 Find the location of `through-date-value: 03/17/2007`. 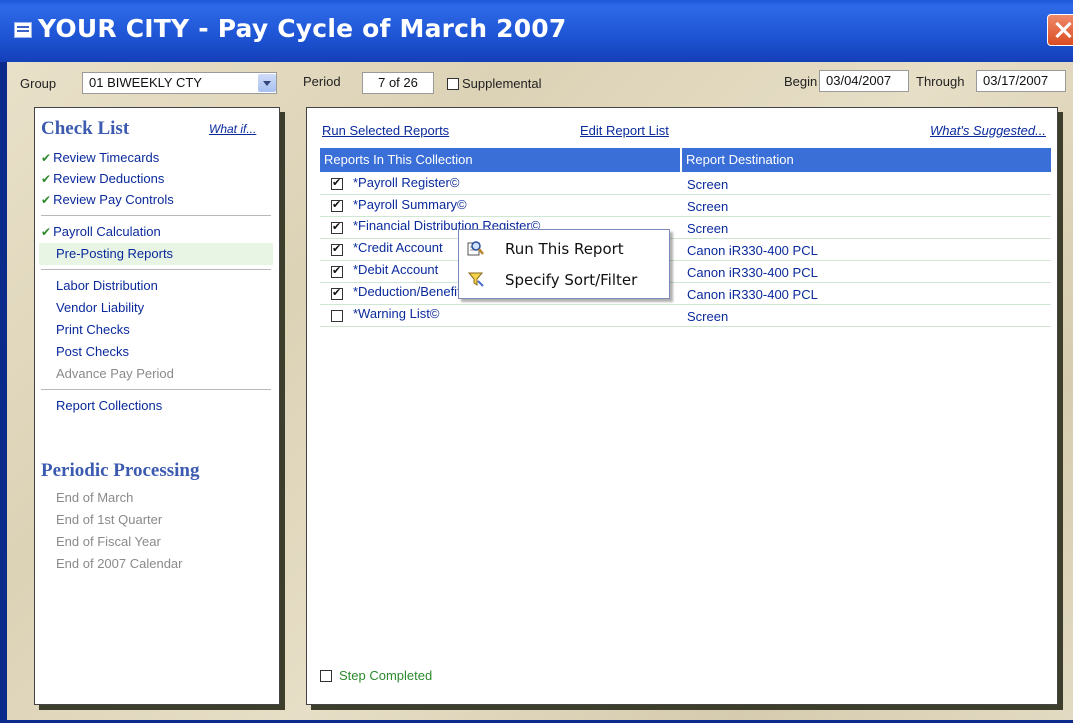

through-date-value: 03/17/2007 is located at coordinates (1016, 80).